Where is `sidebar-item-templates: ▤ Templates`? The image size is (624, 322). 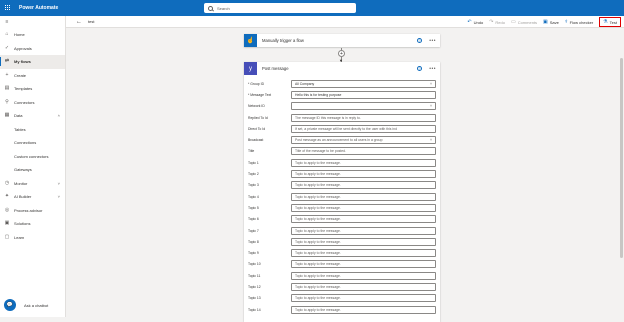
sidebar-item-templates: ▤ Templates is located at coordinates (32, 89).